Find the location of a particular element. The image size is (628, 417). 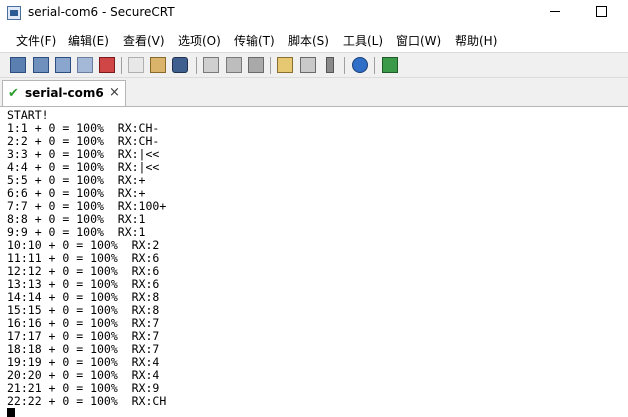

find-icon is located at coordinates (180, 65).